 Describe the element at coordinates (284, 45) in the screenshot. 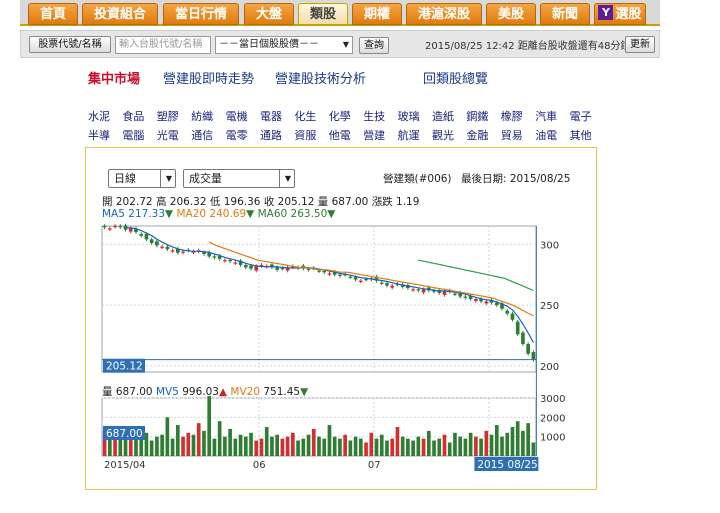

I see `quote-type-select: －－當日個股股價－－ ▼` at that location.